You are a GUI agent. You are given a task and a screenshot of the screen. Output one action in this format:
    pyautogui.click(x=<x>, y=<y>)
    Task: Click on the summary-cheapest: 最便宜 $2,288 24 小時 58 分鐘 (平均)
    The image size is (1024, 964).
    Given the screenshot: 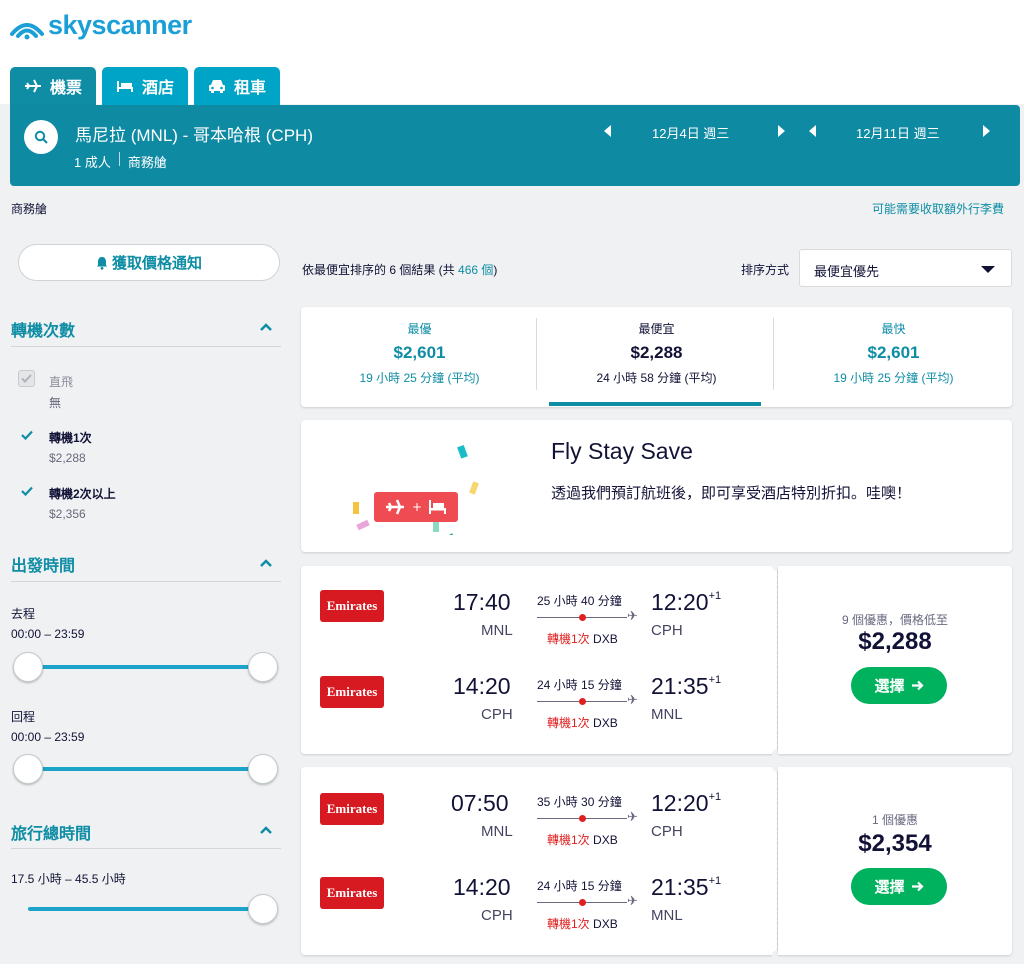 What is the action you would take?
    pyautogui.click(x=656, y=357)
    